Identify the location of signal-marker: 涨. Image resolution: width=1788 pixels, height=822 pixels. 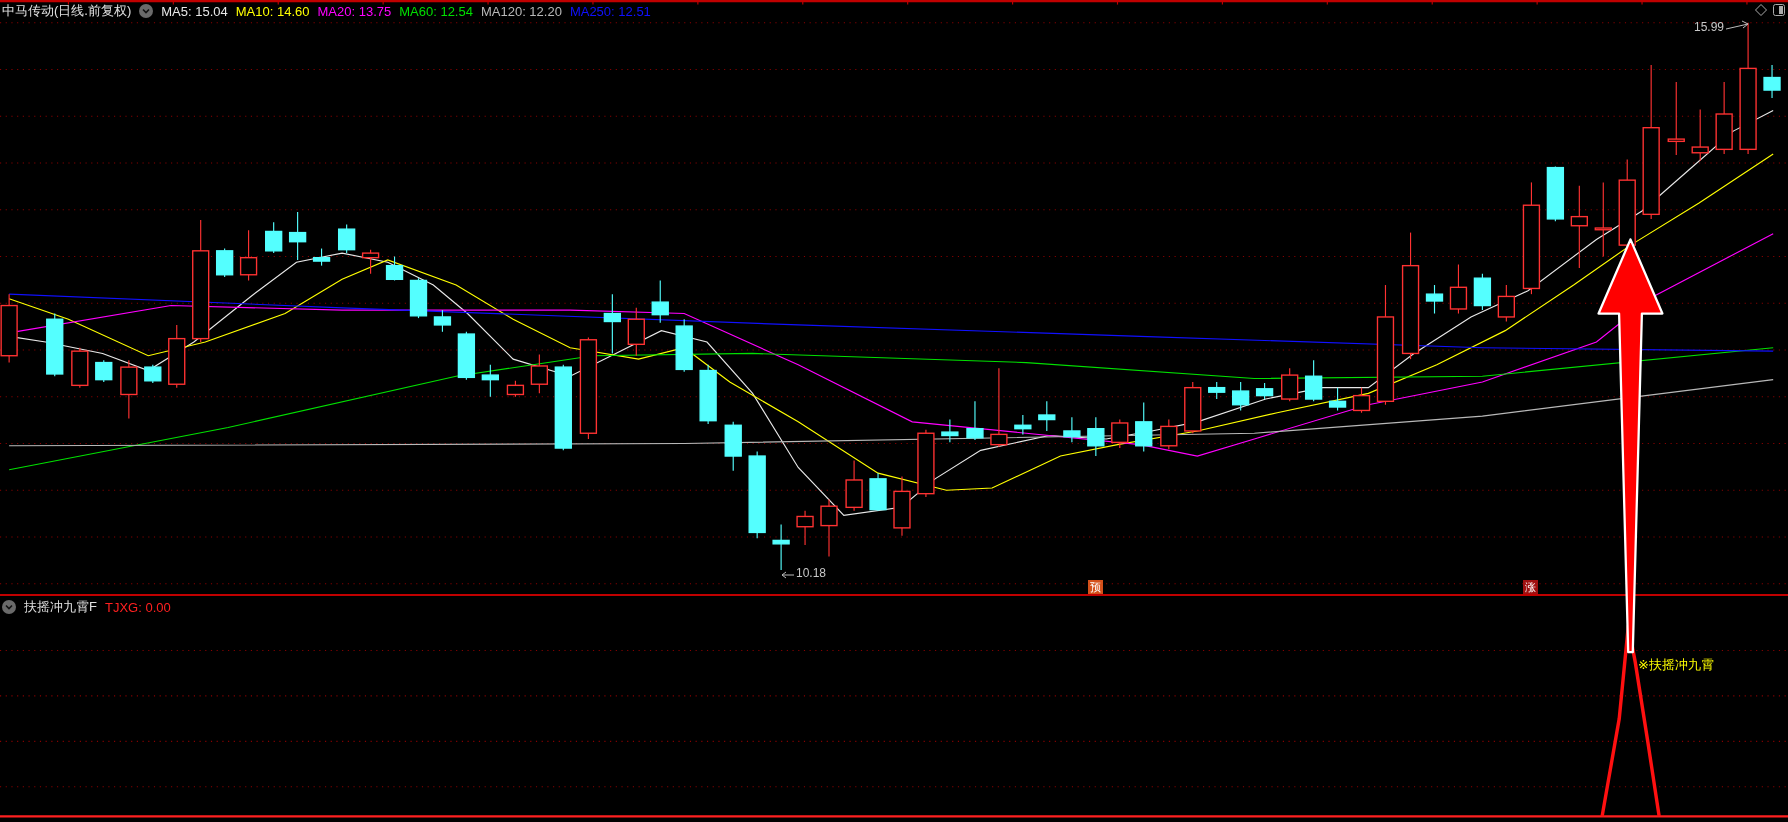
(1530, 587).